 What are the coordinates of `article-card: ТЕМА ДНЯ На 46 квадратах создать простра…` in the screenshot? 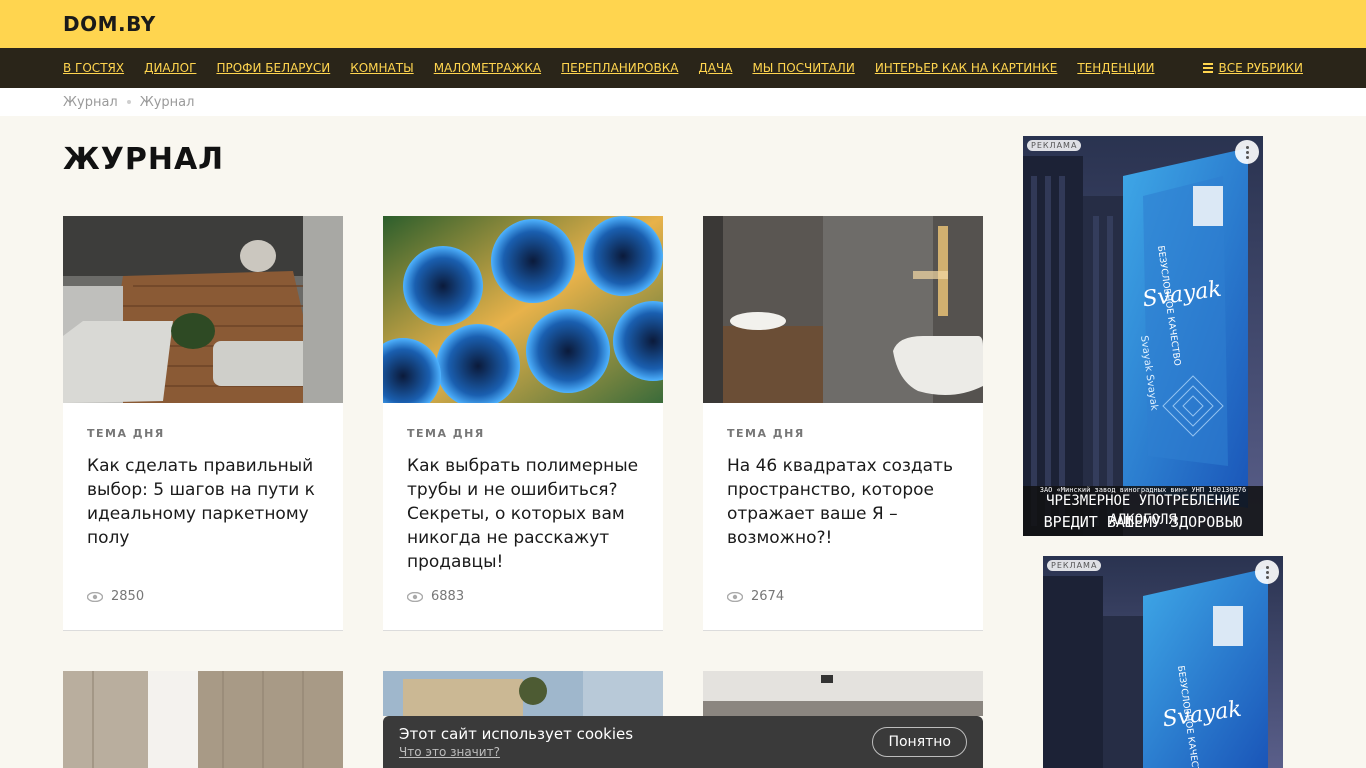 It's located at (843, 423).